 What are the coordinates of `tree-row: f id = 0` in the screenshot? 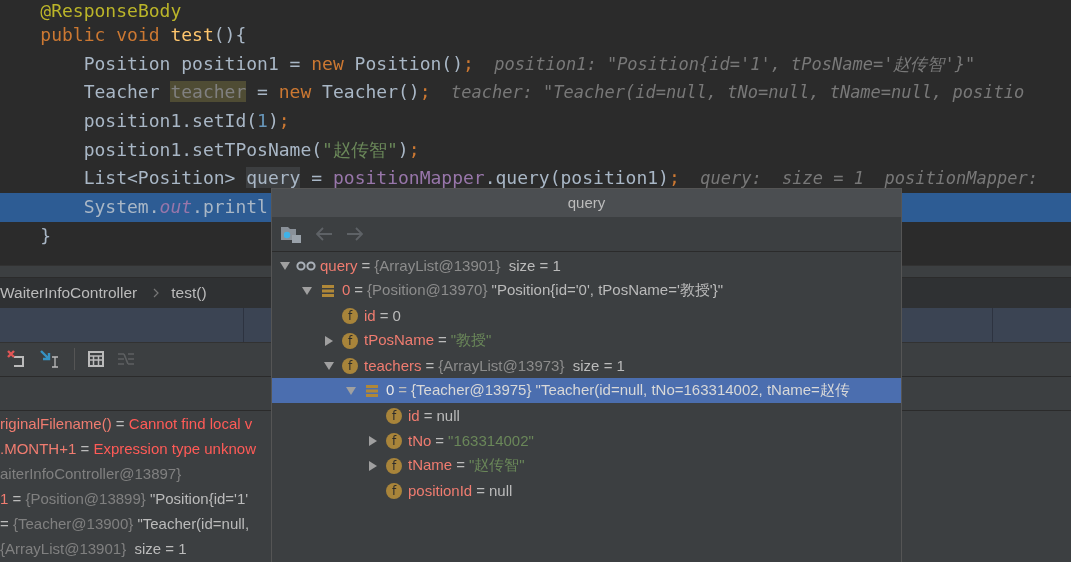 It's located at (586, 315).